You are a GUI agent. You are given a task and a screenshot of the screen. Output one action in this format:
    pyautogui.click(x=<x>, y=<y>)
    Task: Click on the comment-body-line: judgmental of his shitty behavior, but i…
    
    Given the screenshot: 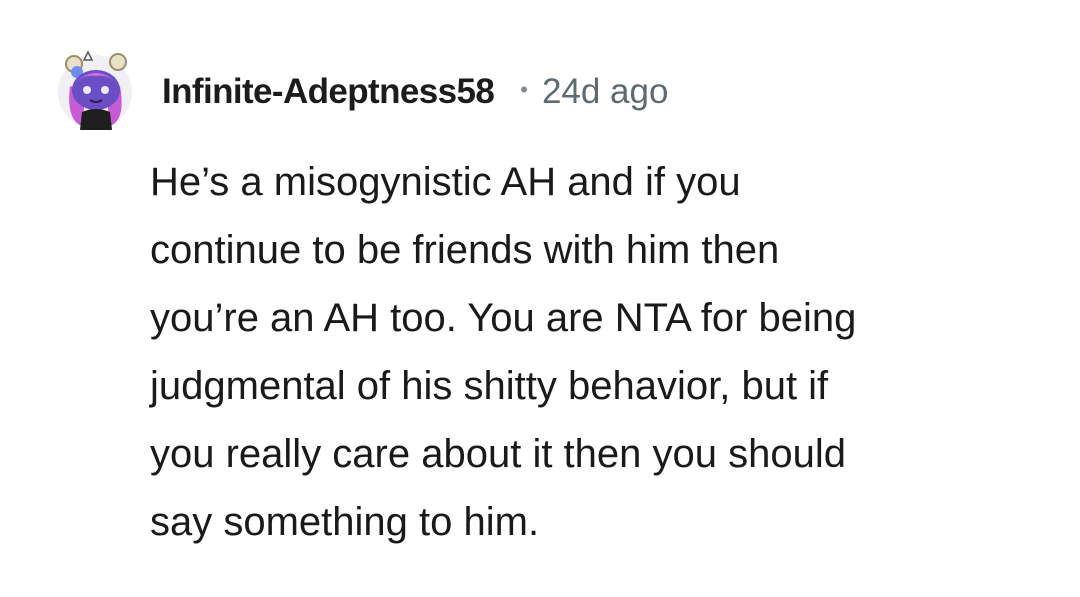 What is the action you would take?
    pyautogui.click(x=489, y=386)
    